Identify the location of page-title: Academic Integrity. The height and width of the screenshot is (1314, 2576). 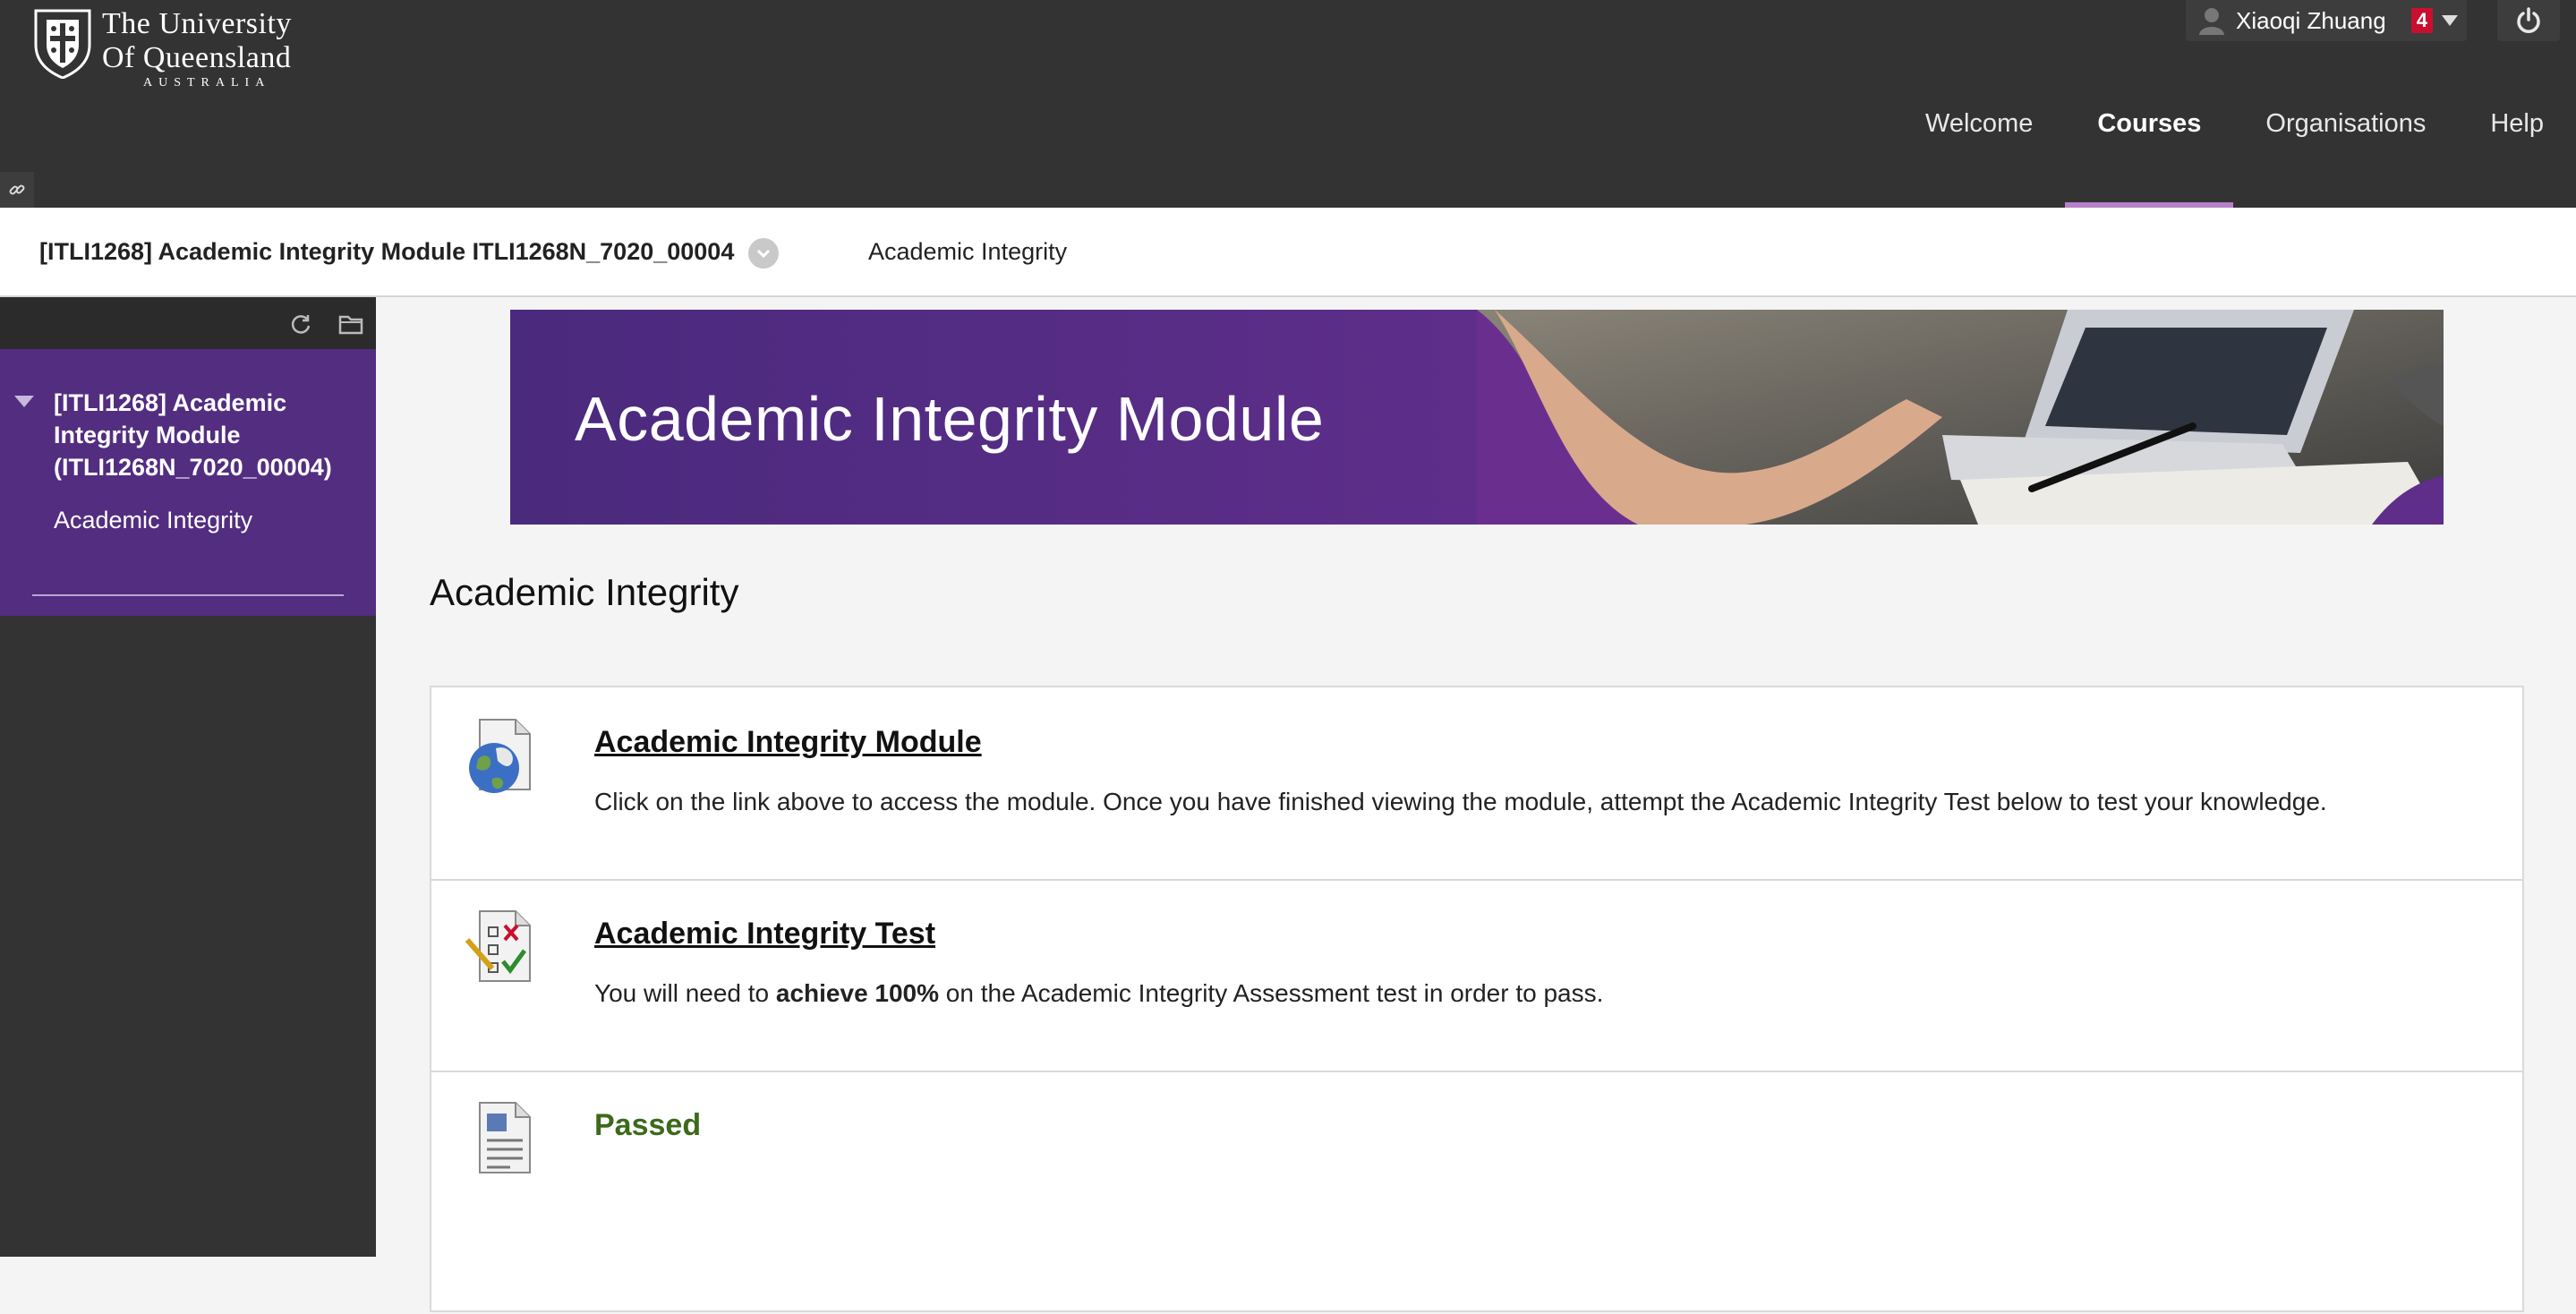
(584, 592).